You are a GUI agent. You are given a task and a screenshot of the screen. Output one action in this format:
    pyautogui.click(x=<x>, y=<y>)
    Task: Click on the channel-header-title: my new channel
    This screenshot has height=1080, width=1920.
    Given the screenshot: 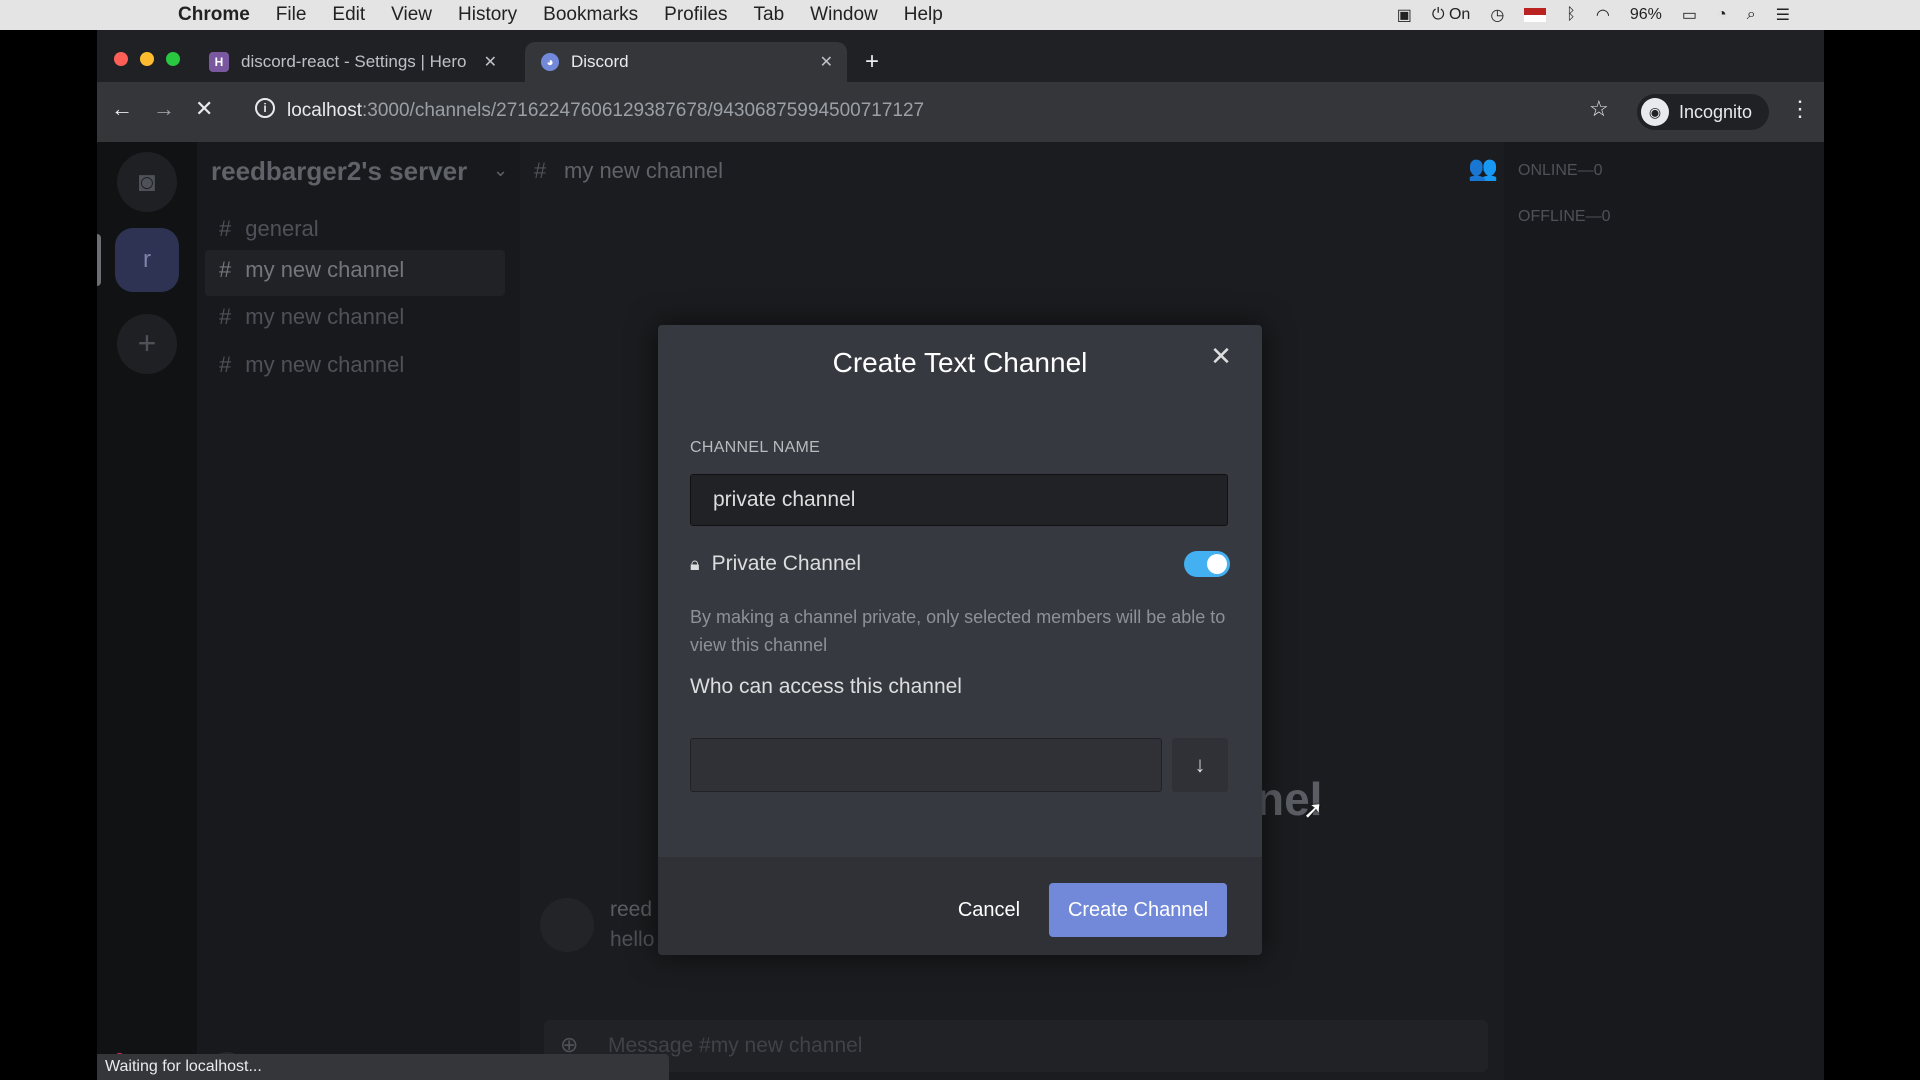 What is the action you would take?
    pyautogui.click(x=643, y=170)
    